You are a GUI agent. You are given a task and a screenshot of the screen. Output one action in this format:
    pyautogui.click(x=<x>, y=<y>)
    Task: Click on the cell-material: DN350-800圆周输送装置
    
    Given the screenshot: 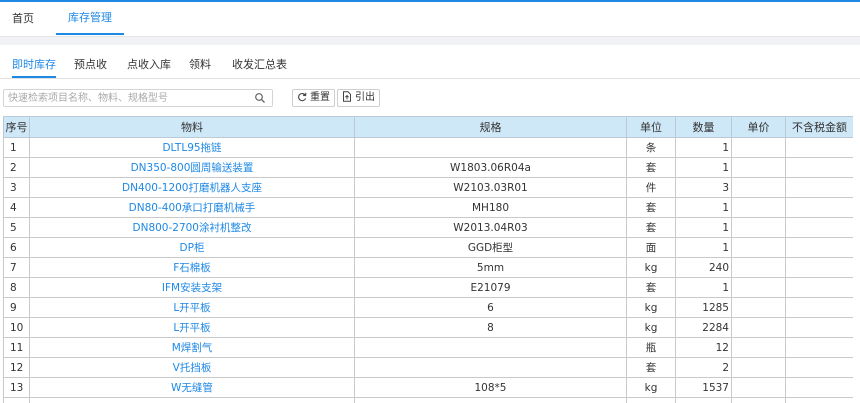 What is the action you would take?
    pyautogui.click(x=192, y=167)
    